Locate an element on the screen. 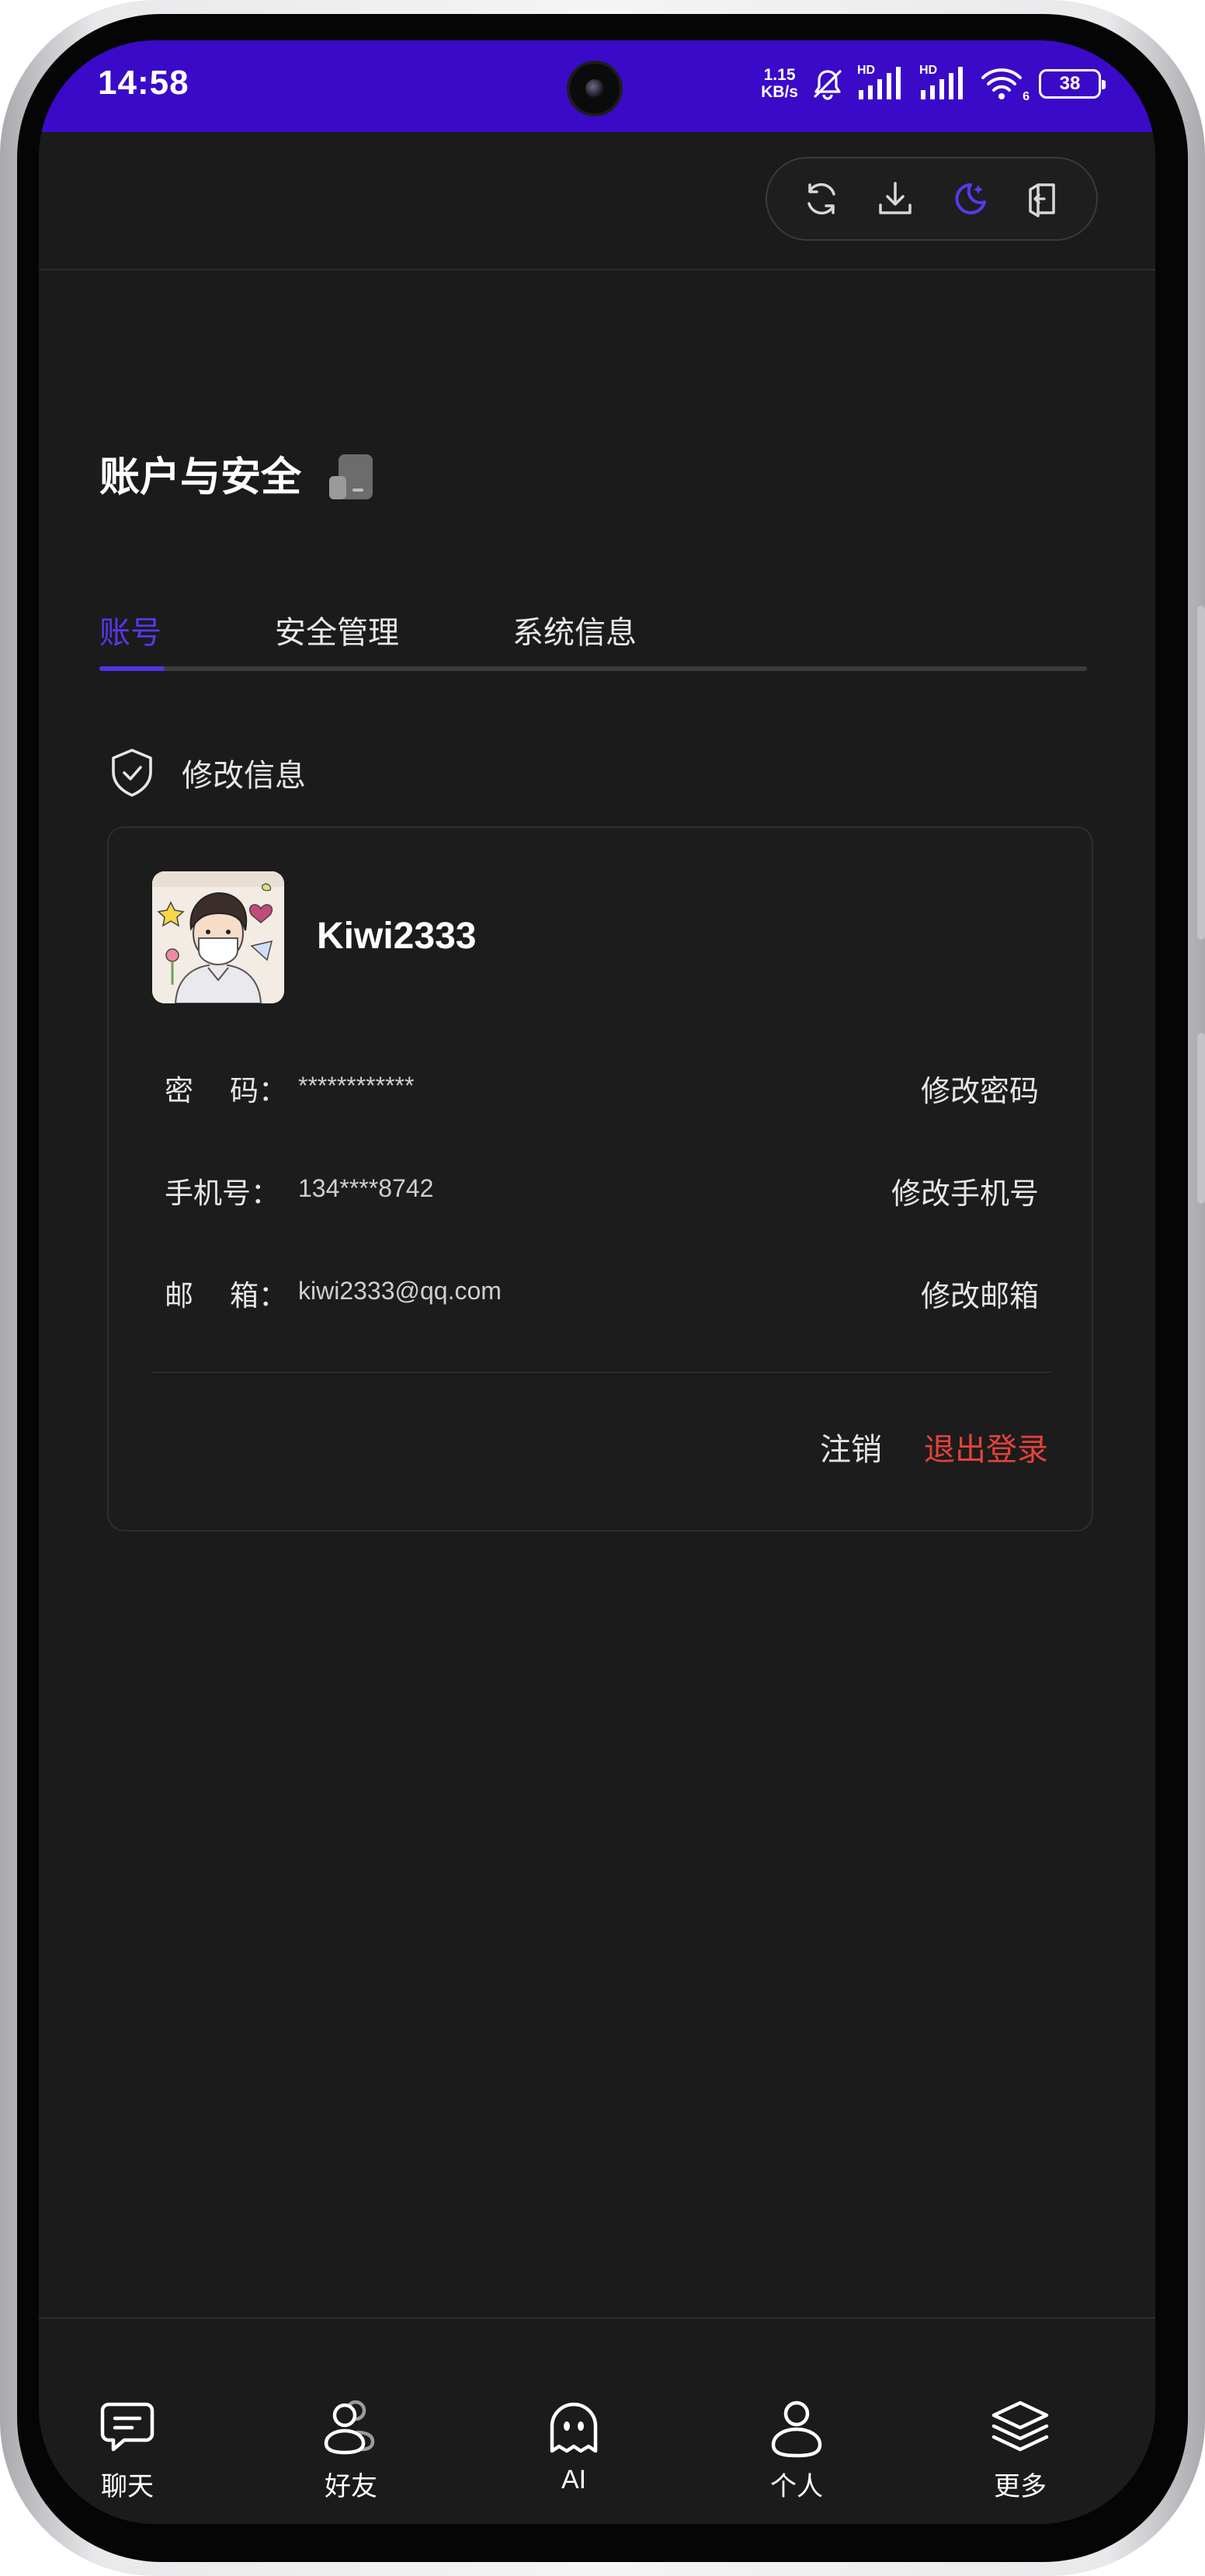 The height and width of the screenshot is (2576, 1205). ghost-icon is located at coordinates (574, 2427).